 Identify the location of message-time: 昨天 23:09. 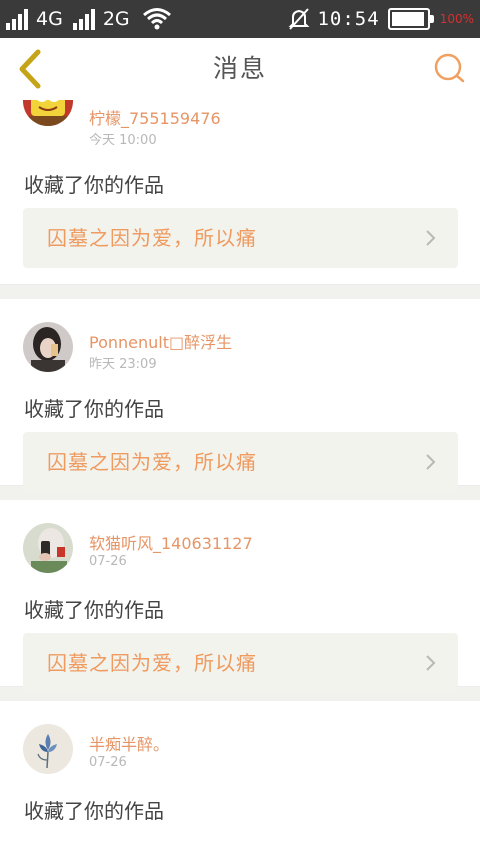
(123, 364).